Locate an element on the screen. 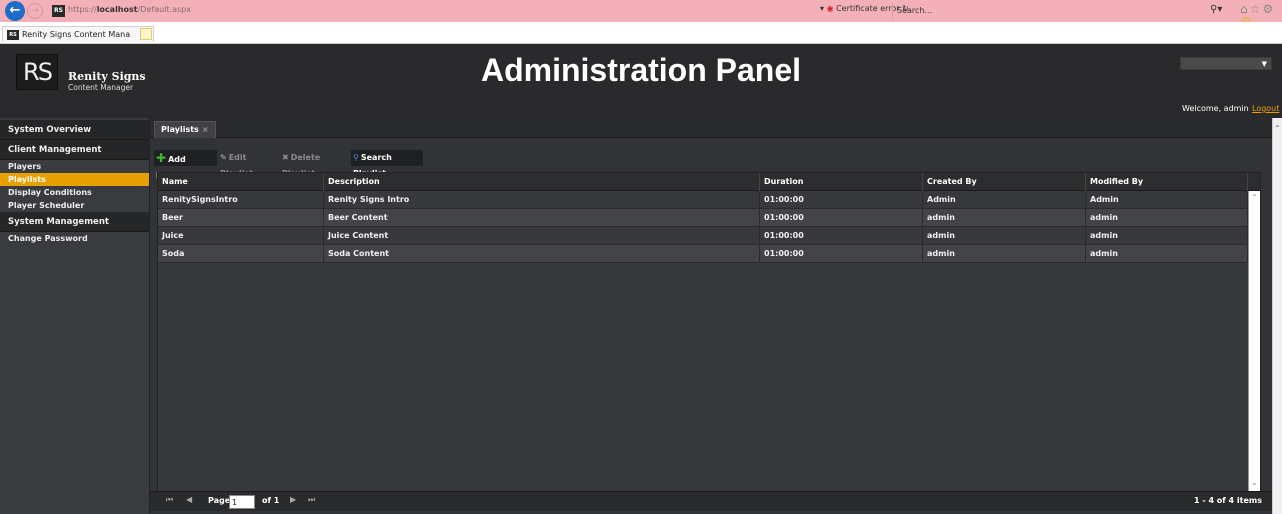 This screenshot has height=514, width=1282. table-row: Beer Beer Content 01:00:00 admin admin is located at coordinates (703, 218).